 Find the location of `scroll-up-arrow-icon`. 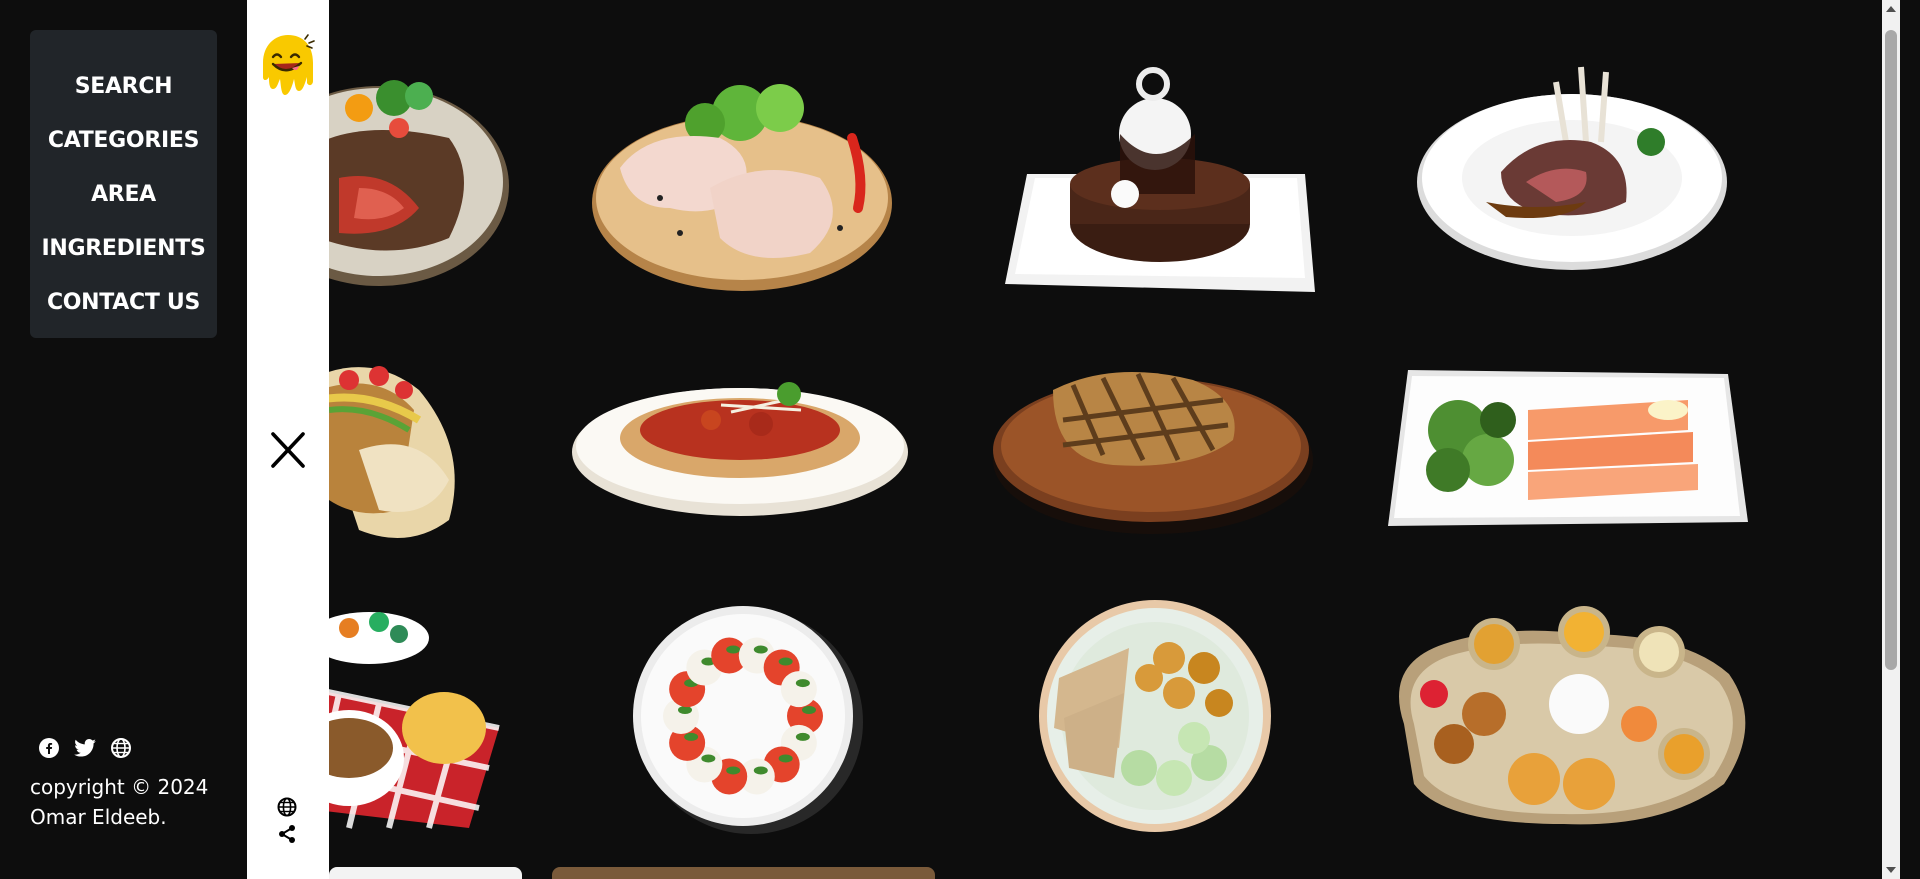

scroll-up-arrow-icon is located at coordinates (1891, 9).